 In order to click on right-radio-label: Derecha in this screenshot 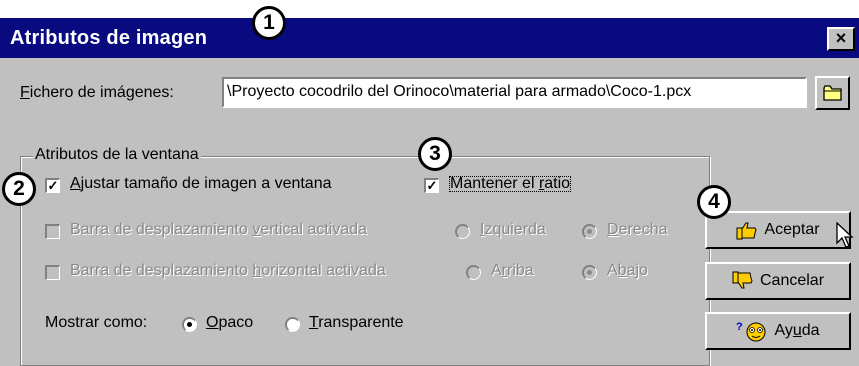, I will do `click(637, 229)`.